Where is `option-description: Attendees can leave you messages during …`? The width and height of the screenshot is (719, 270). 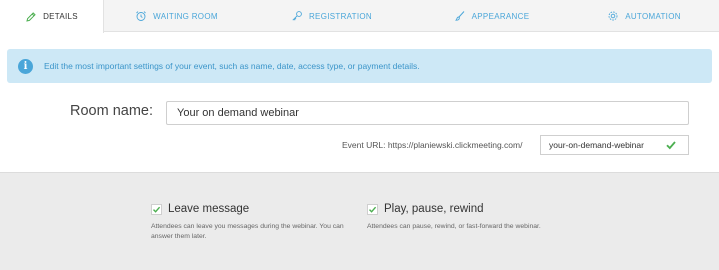 option-description: Attendees can leave you messages during … is located at coordinates (247, 231).